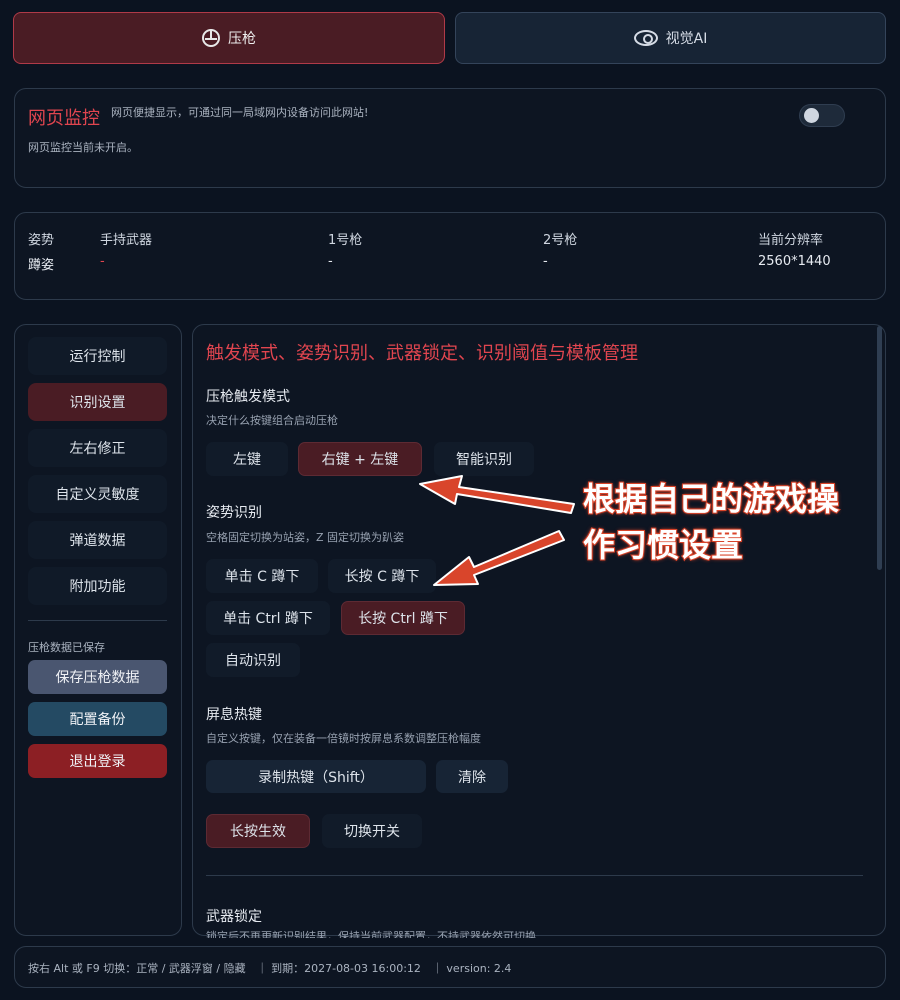  Describe the element at coordinates (711, 499) in the screenshot. I see `annotation-line-1: 根据自己的游戏操` at that location.